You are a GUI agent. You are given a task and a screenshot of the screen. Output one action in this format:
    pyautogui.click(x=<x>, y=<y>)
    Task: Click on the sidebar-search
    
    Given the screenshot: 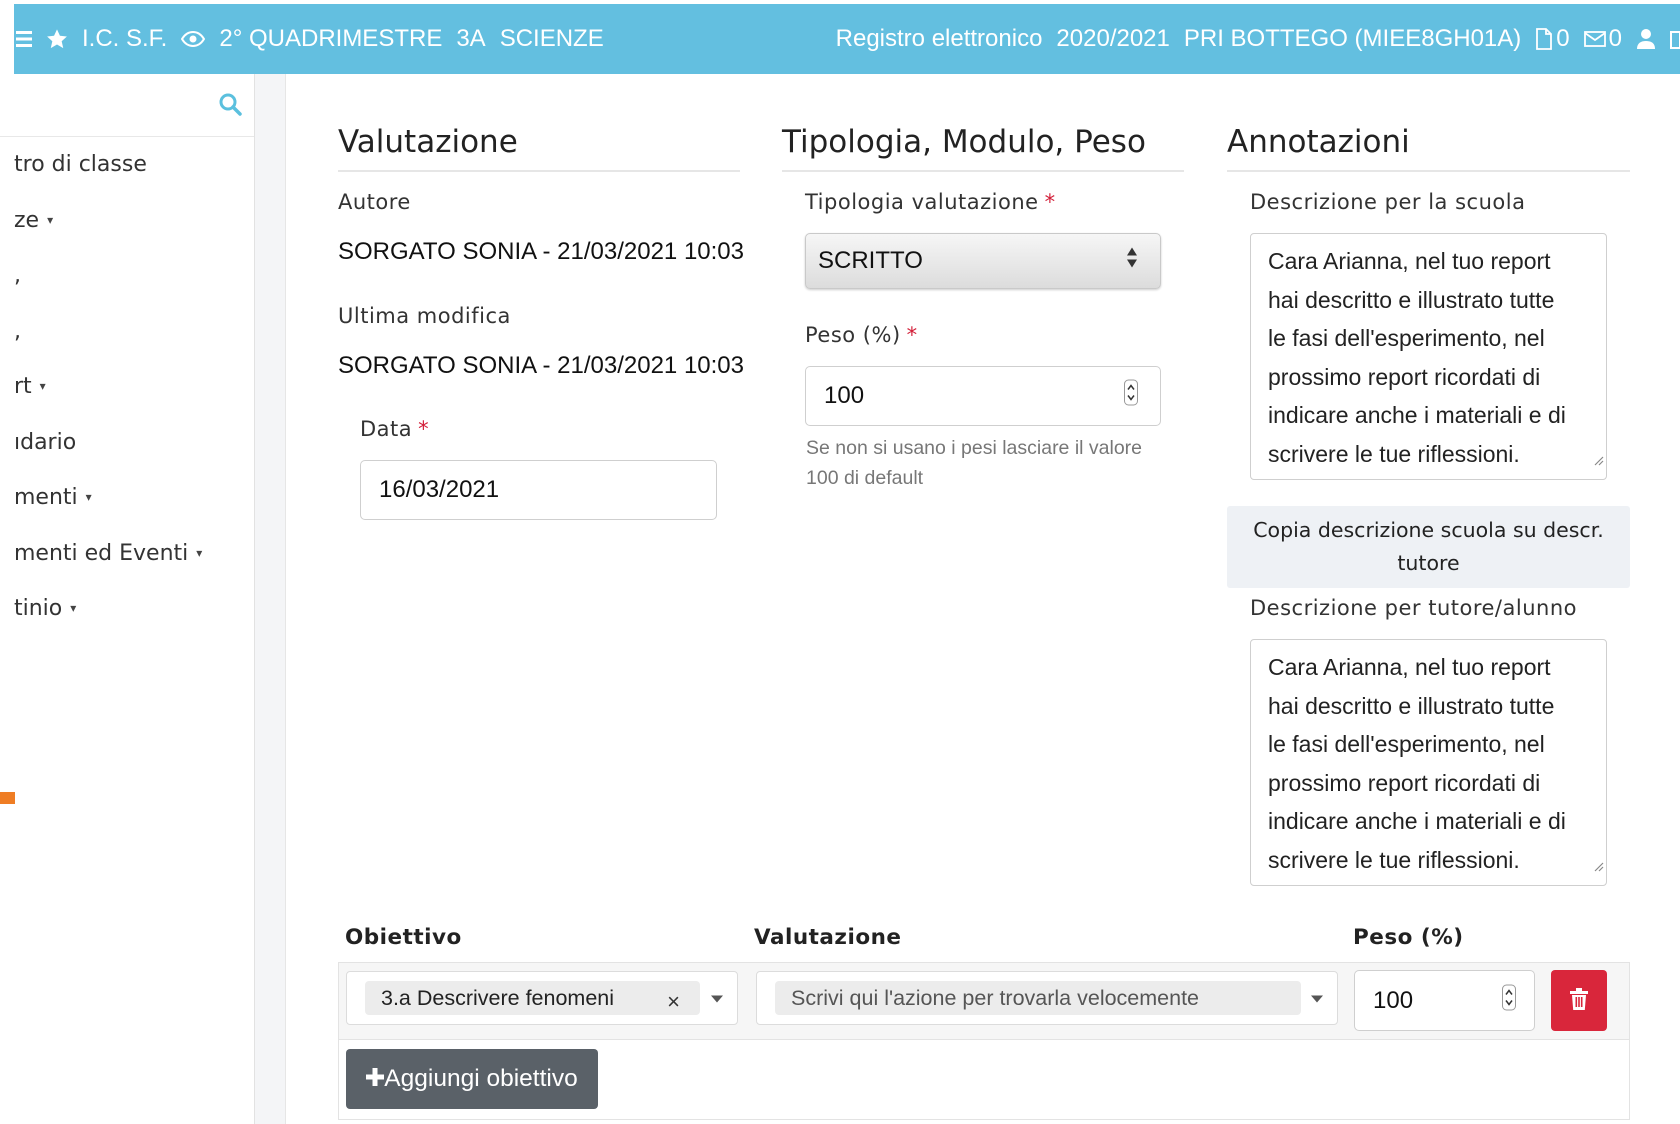 What is the action you would take?
    pyautogui.click(x=127, y=105)
    